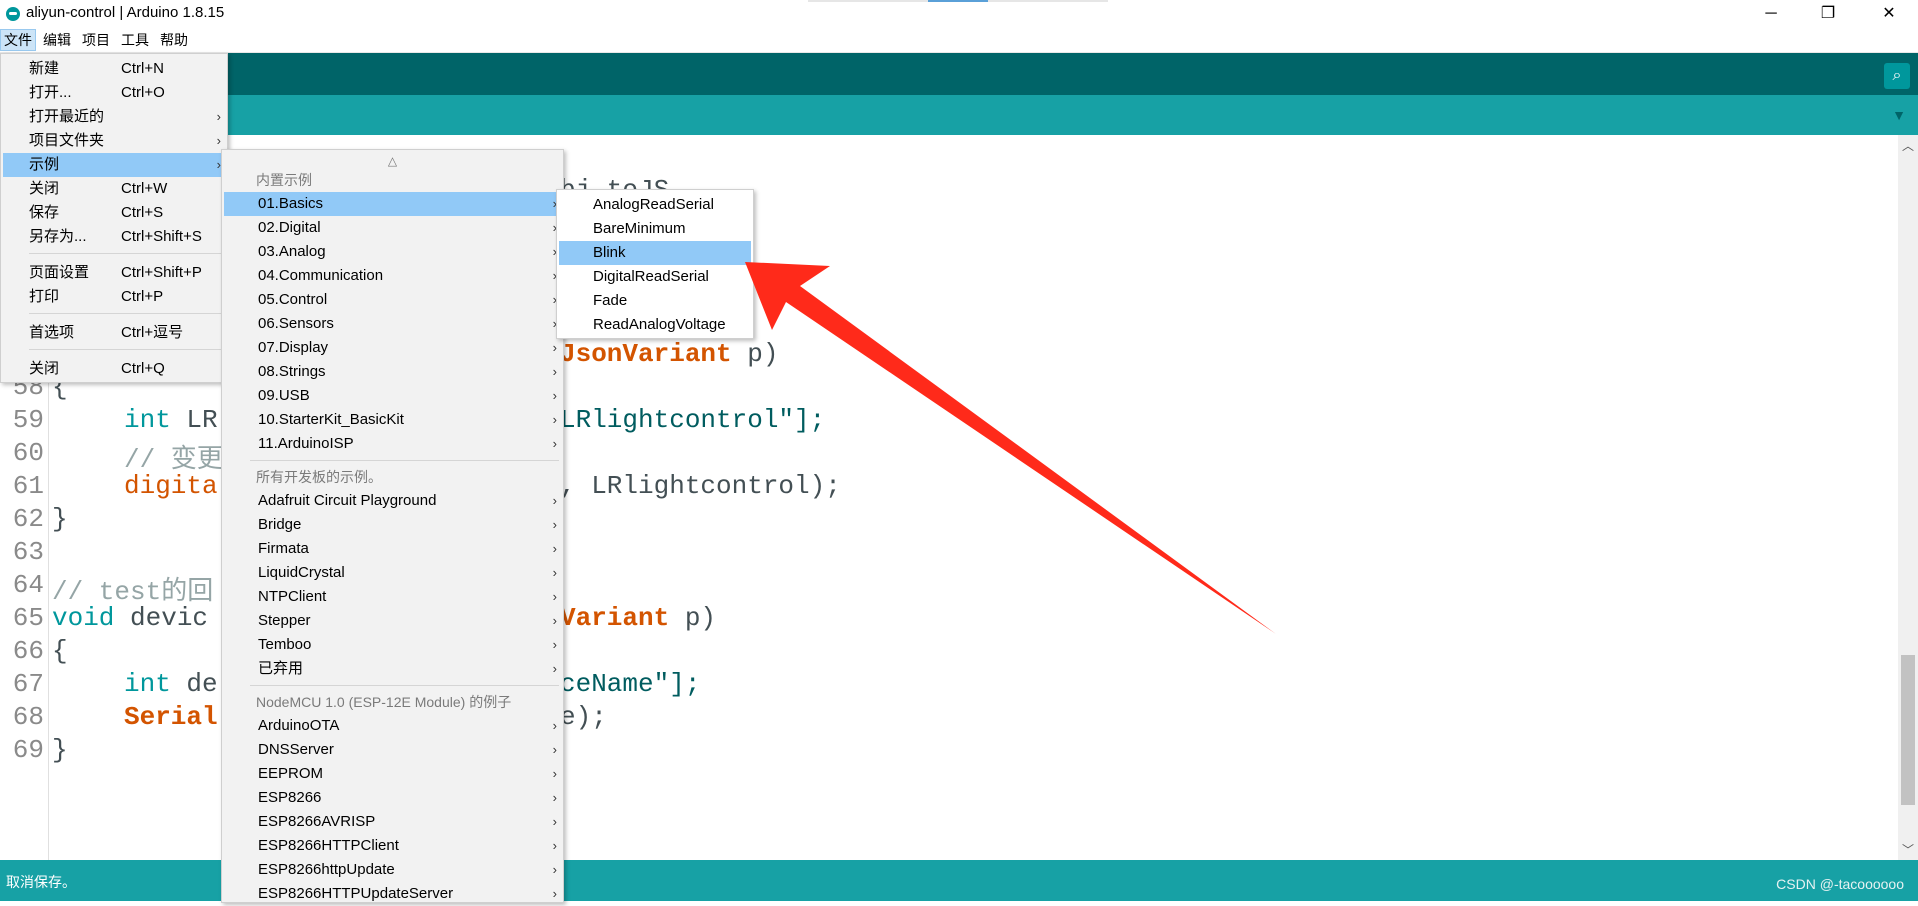  I want to click on examples-item: 已弃用 ›, so click(392, 669).